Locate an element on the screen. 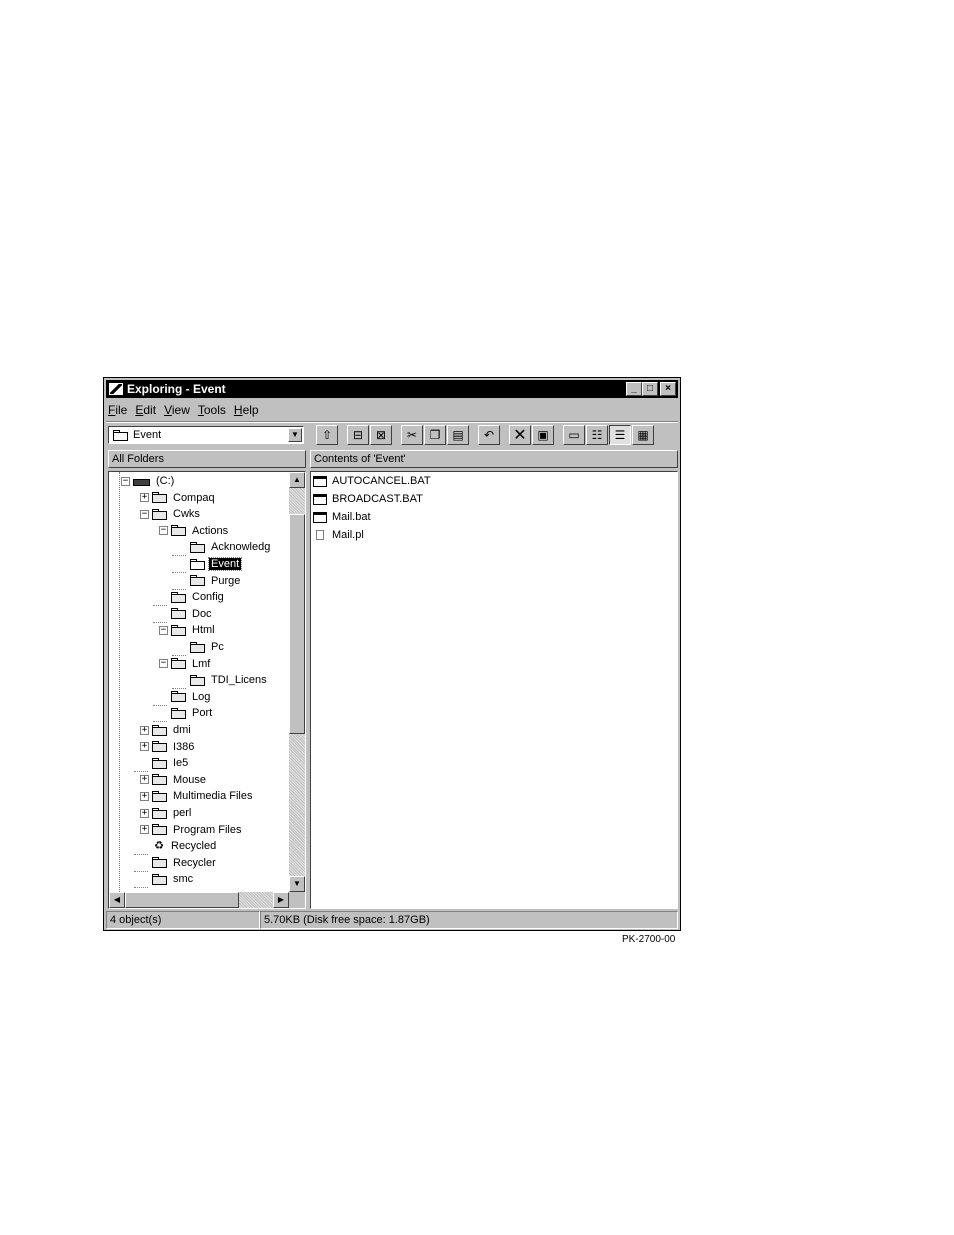  tree-item: Pc is located at coordinates (199, 647).